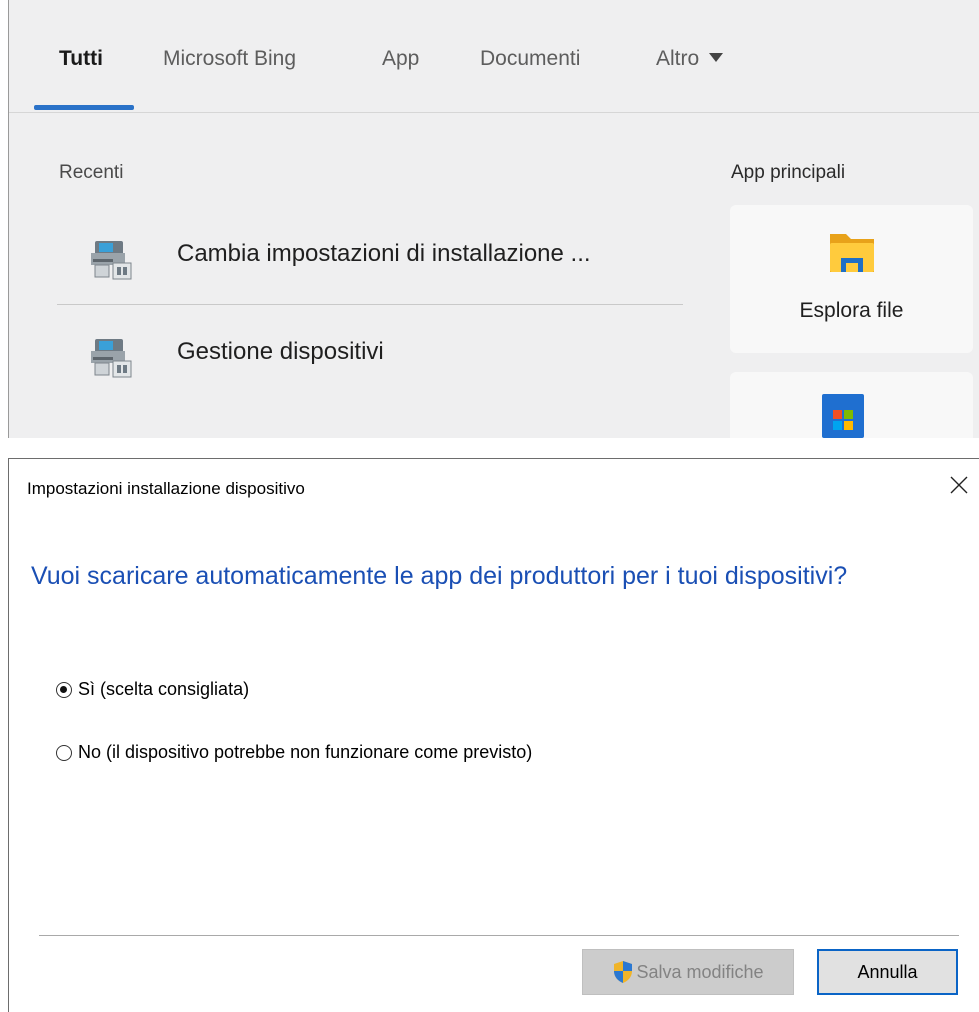 Image resolution: width=979 pixels, height=1012 pixels. I want to click on option-yes-label: Sì (scelta consigliata), so click(164, 689).